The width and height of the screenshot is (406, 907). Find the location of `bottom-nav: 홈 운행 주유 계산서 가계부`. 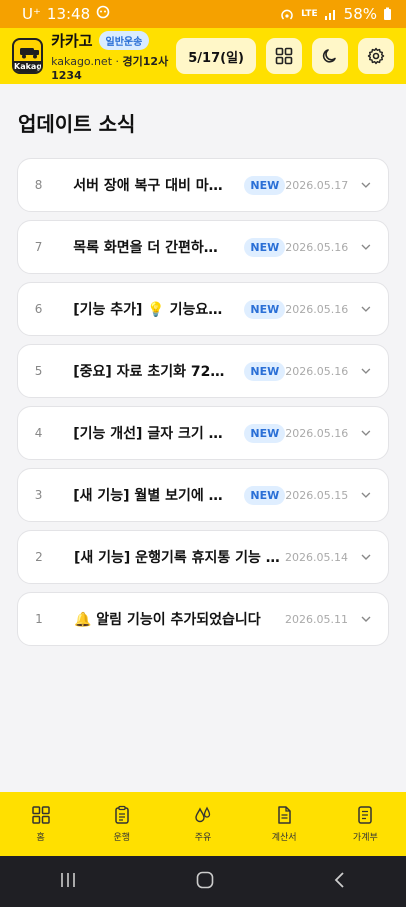

bottom-nav: 홈 운행 주유 계산서 가계부 is located at coordinates (203, 824).